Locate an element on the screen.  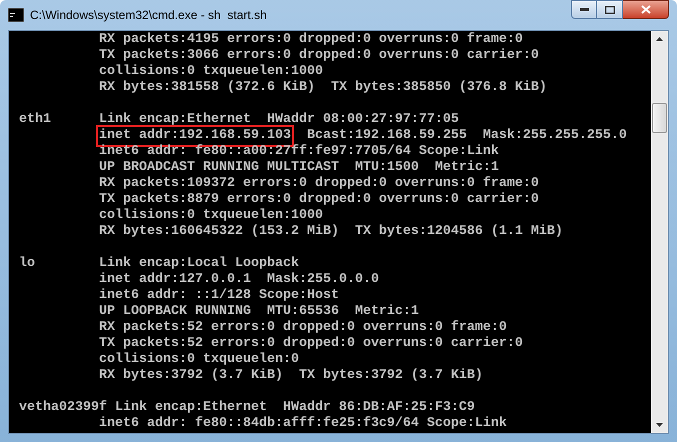
maximize-icon is located at coordinates (609, 10).